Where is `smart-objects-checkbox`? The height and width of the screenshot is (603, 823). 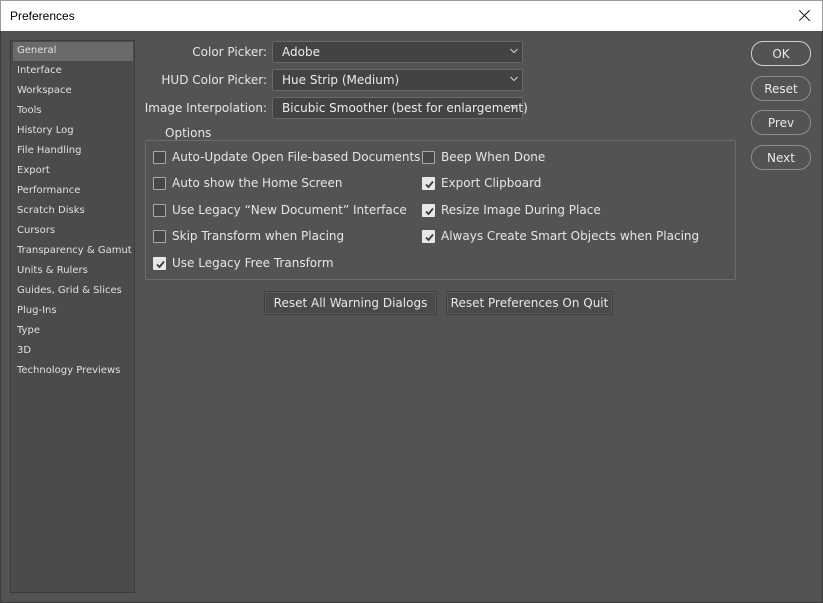 smart-objects-checkbox is located at coordinates (428, 236).